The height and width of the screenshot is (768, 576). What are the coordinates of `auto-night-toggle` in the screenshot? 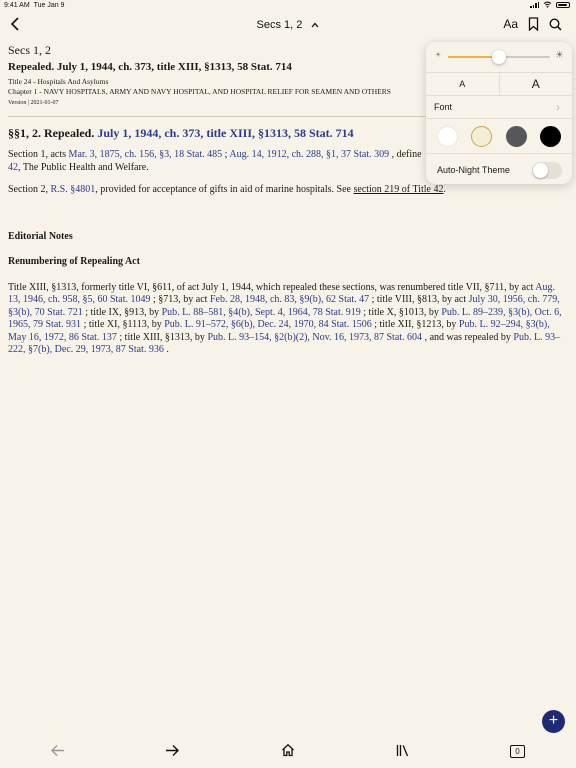 It's located at (547, 170).